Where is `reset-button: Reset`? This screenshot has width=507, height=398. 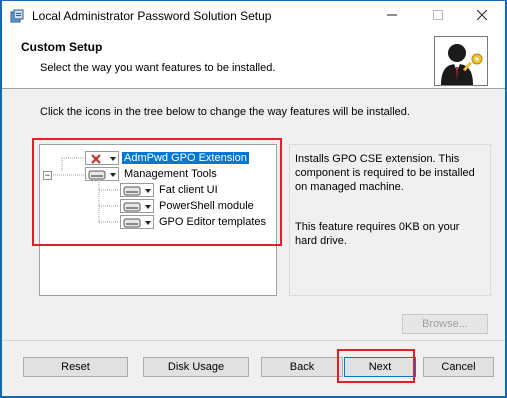
reset-button: Reset is located at coordinates (75, 367).